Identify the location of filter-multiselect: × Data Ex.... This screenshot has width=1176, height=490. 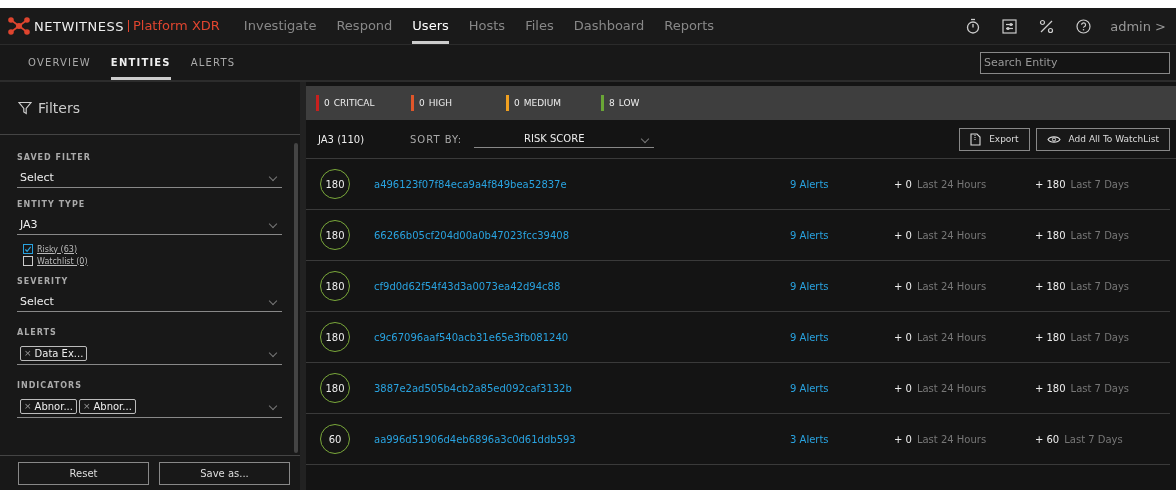
(149, 353).